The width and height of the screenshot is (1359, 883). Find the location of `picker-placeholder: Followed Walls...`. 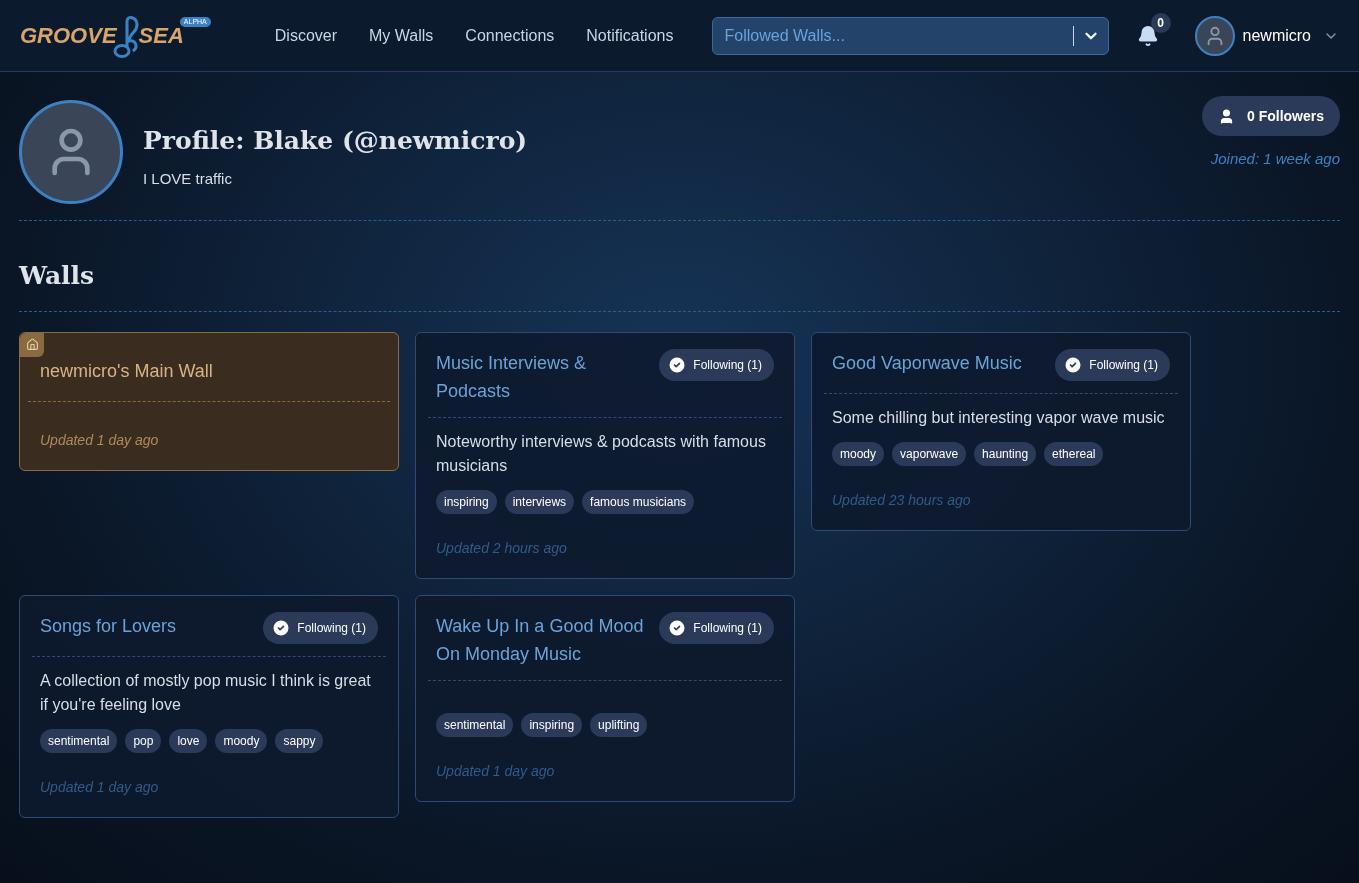

picker-placeholder: Followed Walls... is located at coordinates (785, 35).